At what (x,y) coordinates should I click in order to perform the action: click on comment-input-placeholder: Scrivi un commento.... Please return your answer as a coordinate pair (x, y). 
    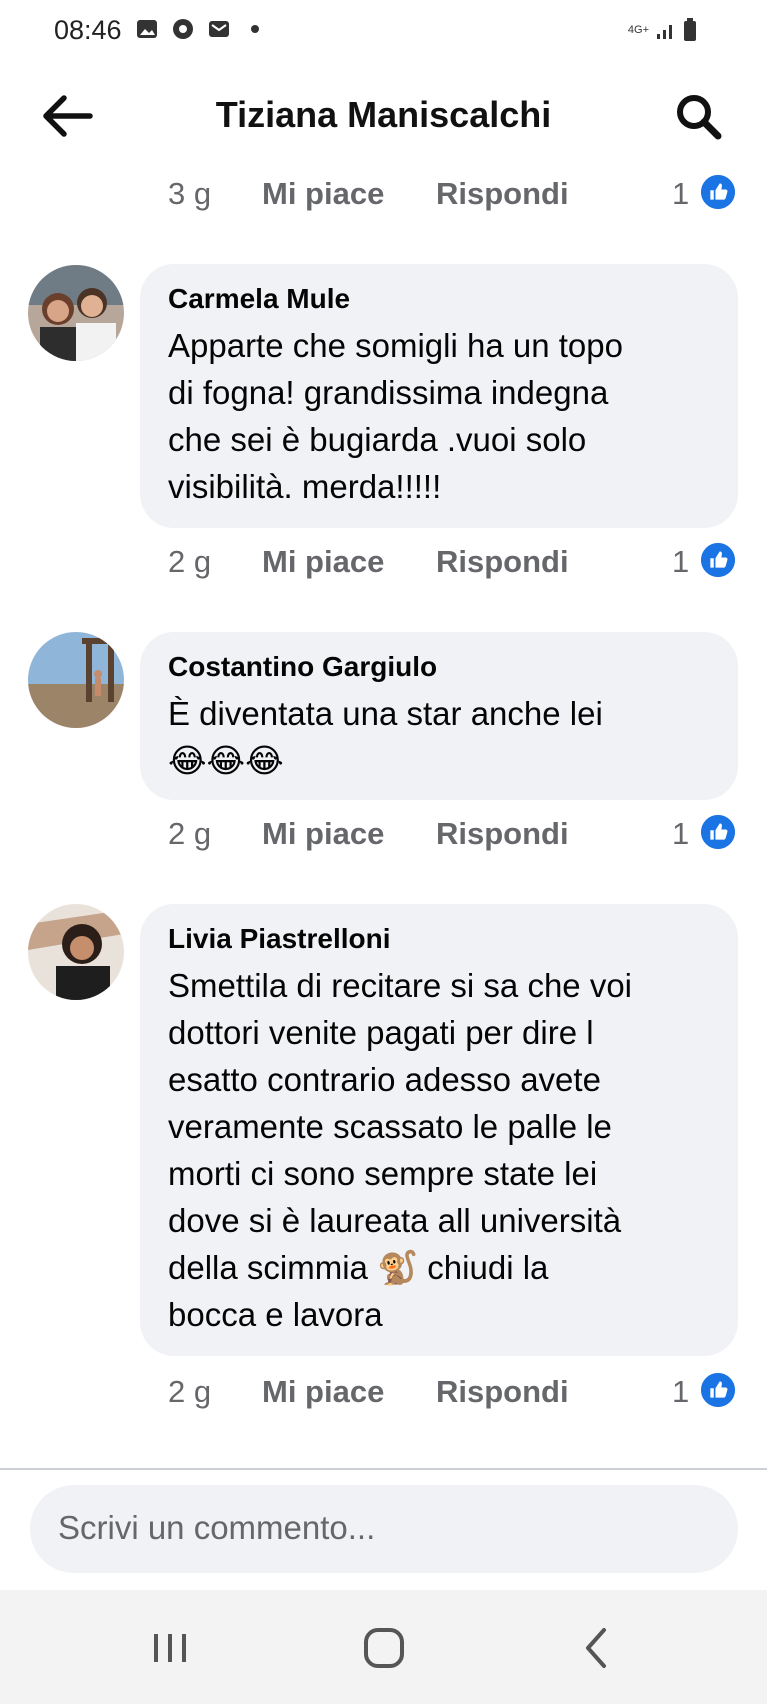
    Looking at the image, I should click on (217, 1527).